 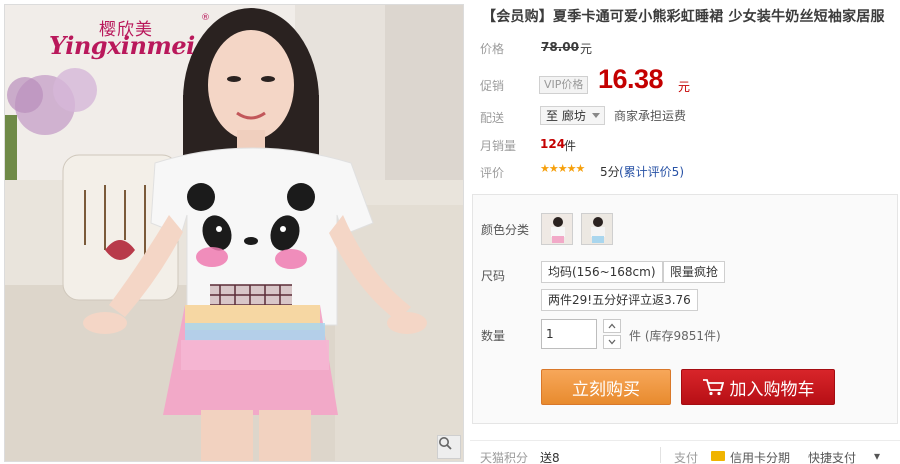 What do you see at coordinates (602, 272) in the screenshot?
I see `size-option-one-size: 均码(156~168cm)` at bounding box center [602, 272].